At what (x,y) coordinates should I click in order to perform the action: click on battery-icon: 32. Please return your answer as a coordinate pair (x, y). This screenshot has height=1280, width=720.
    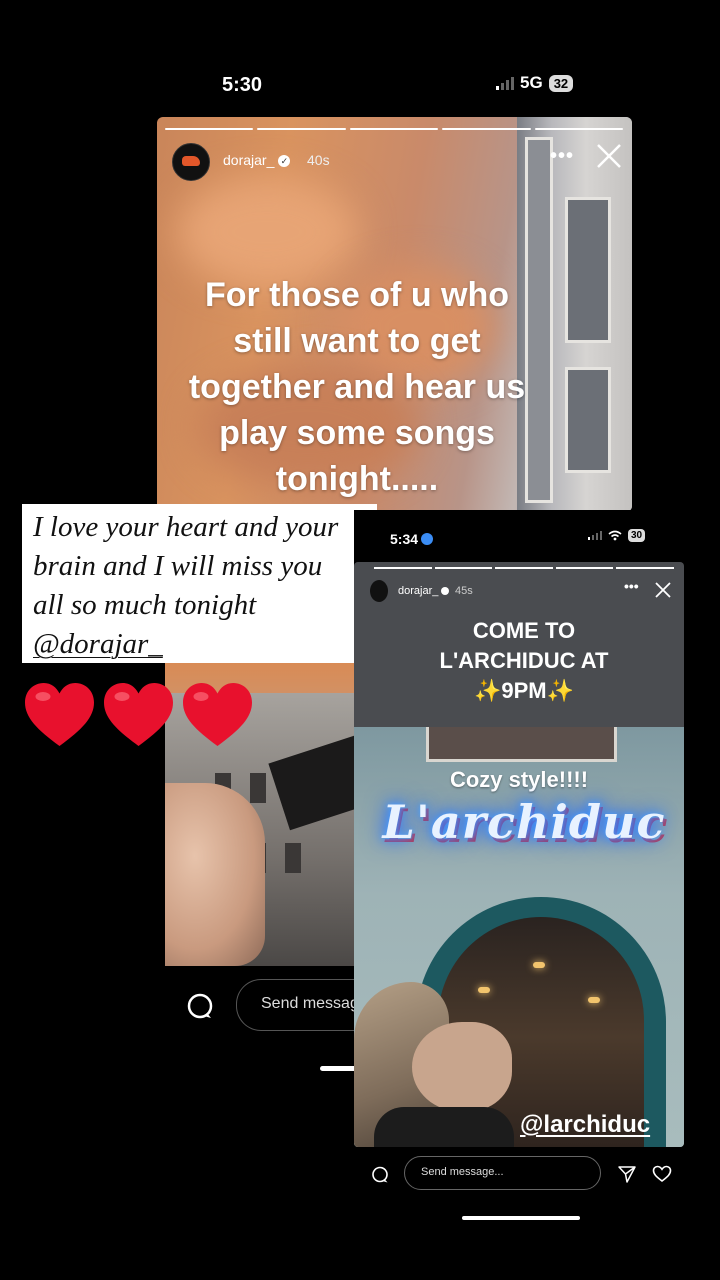
    Looking at the image, I should click on (561, 83).